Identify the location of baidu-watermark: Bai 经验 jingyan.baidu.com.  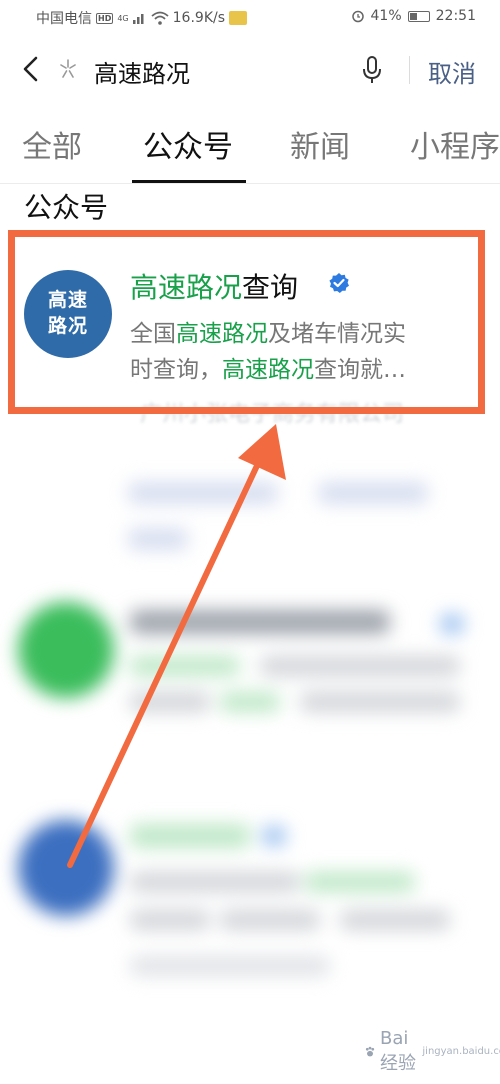
(432, 1051).